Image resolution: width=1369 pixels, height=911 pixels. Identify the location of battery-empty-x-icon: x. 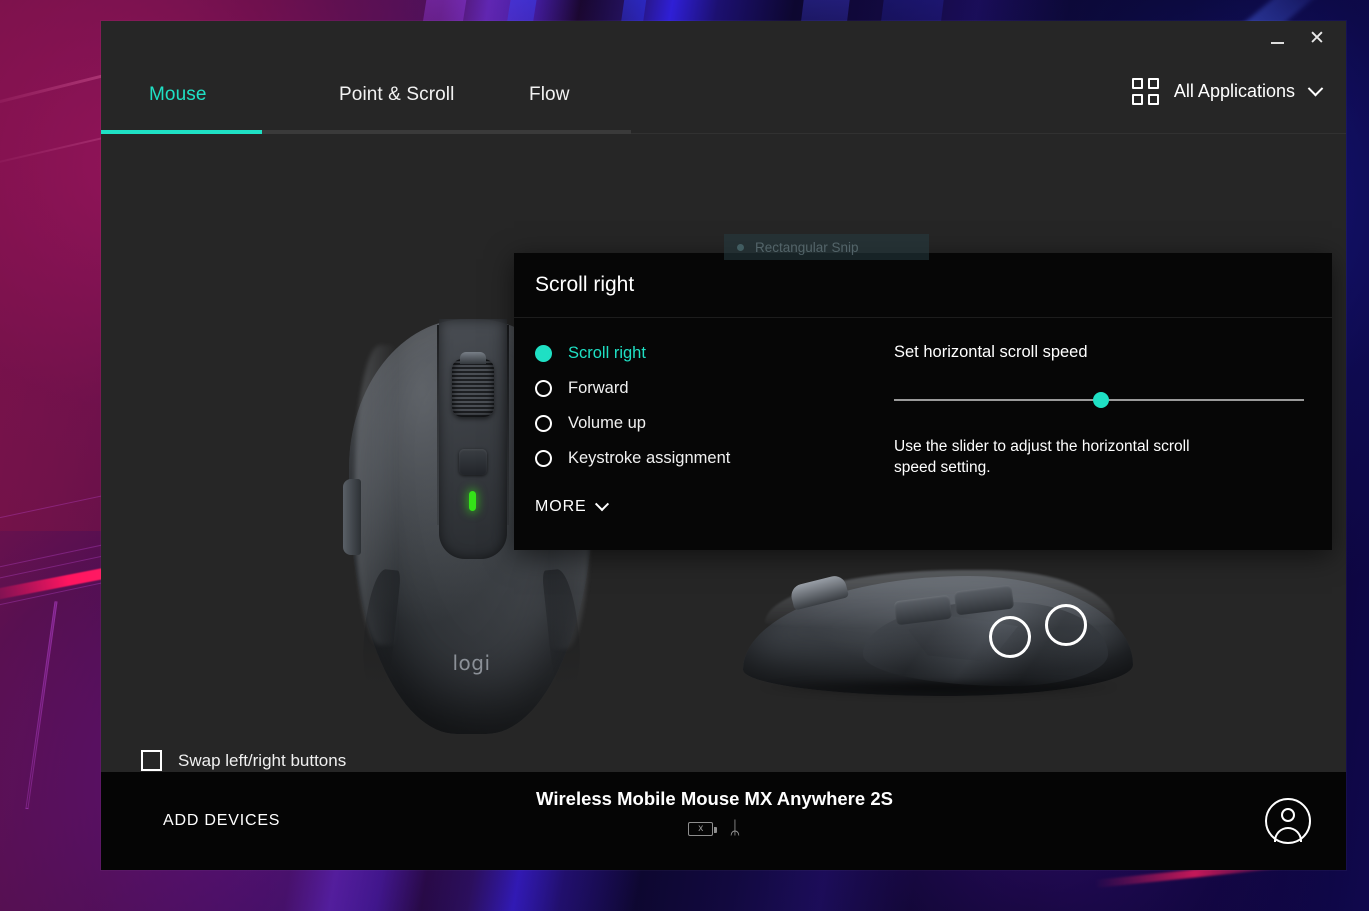
(703, 828).